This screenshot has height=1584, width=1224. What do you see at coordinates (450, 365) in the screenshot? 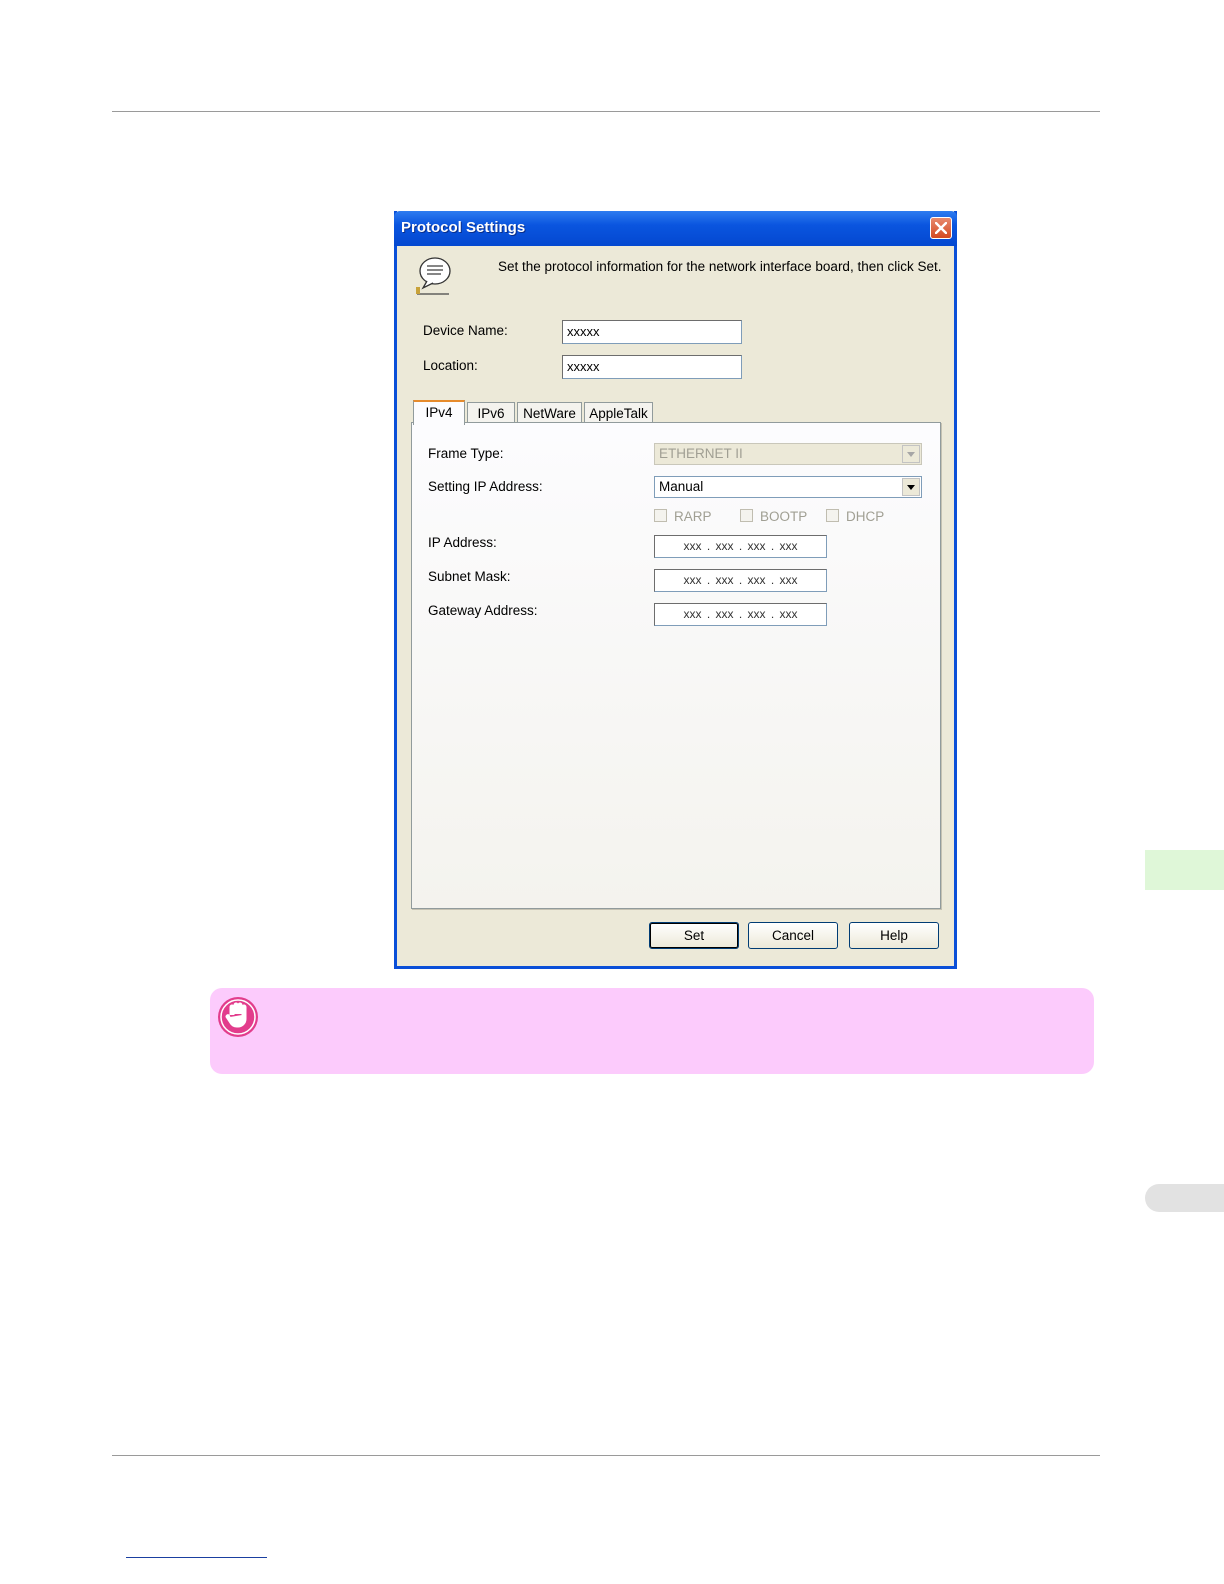
I see `location-label: Location:` at bounding box center [450, 365].